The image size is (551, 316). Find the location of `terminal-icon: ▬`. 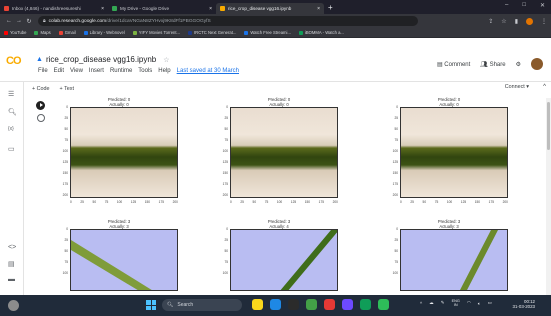

terminal-icon: ▬ is located at coordinates (11, 279).